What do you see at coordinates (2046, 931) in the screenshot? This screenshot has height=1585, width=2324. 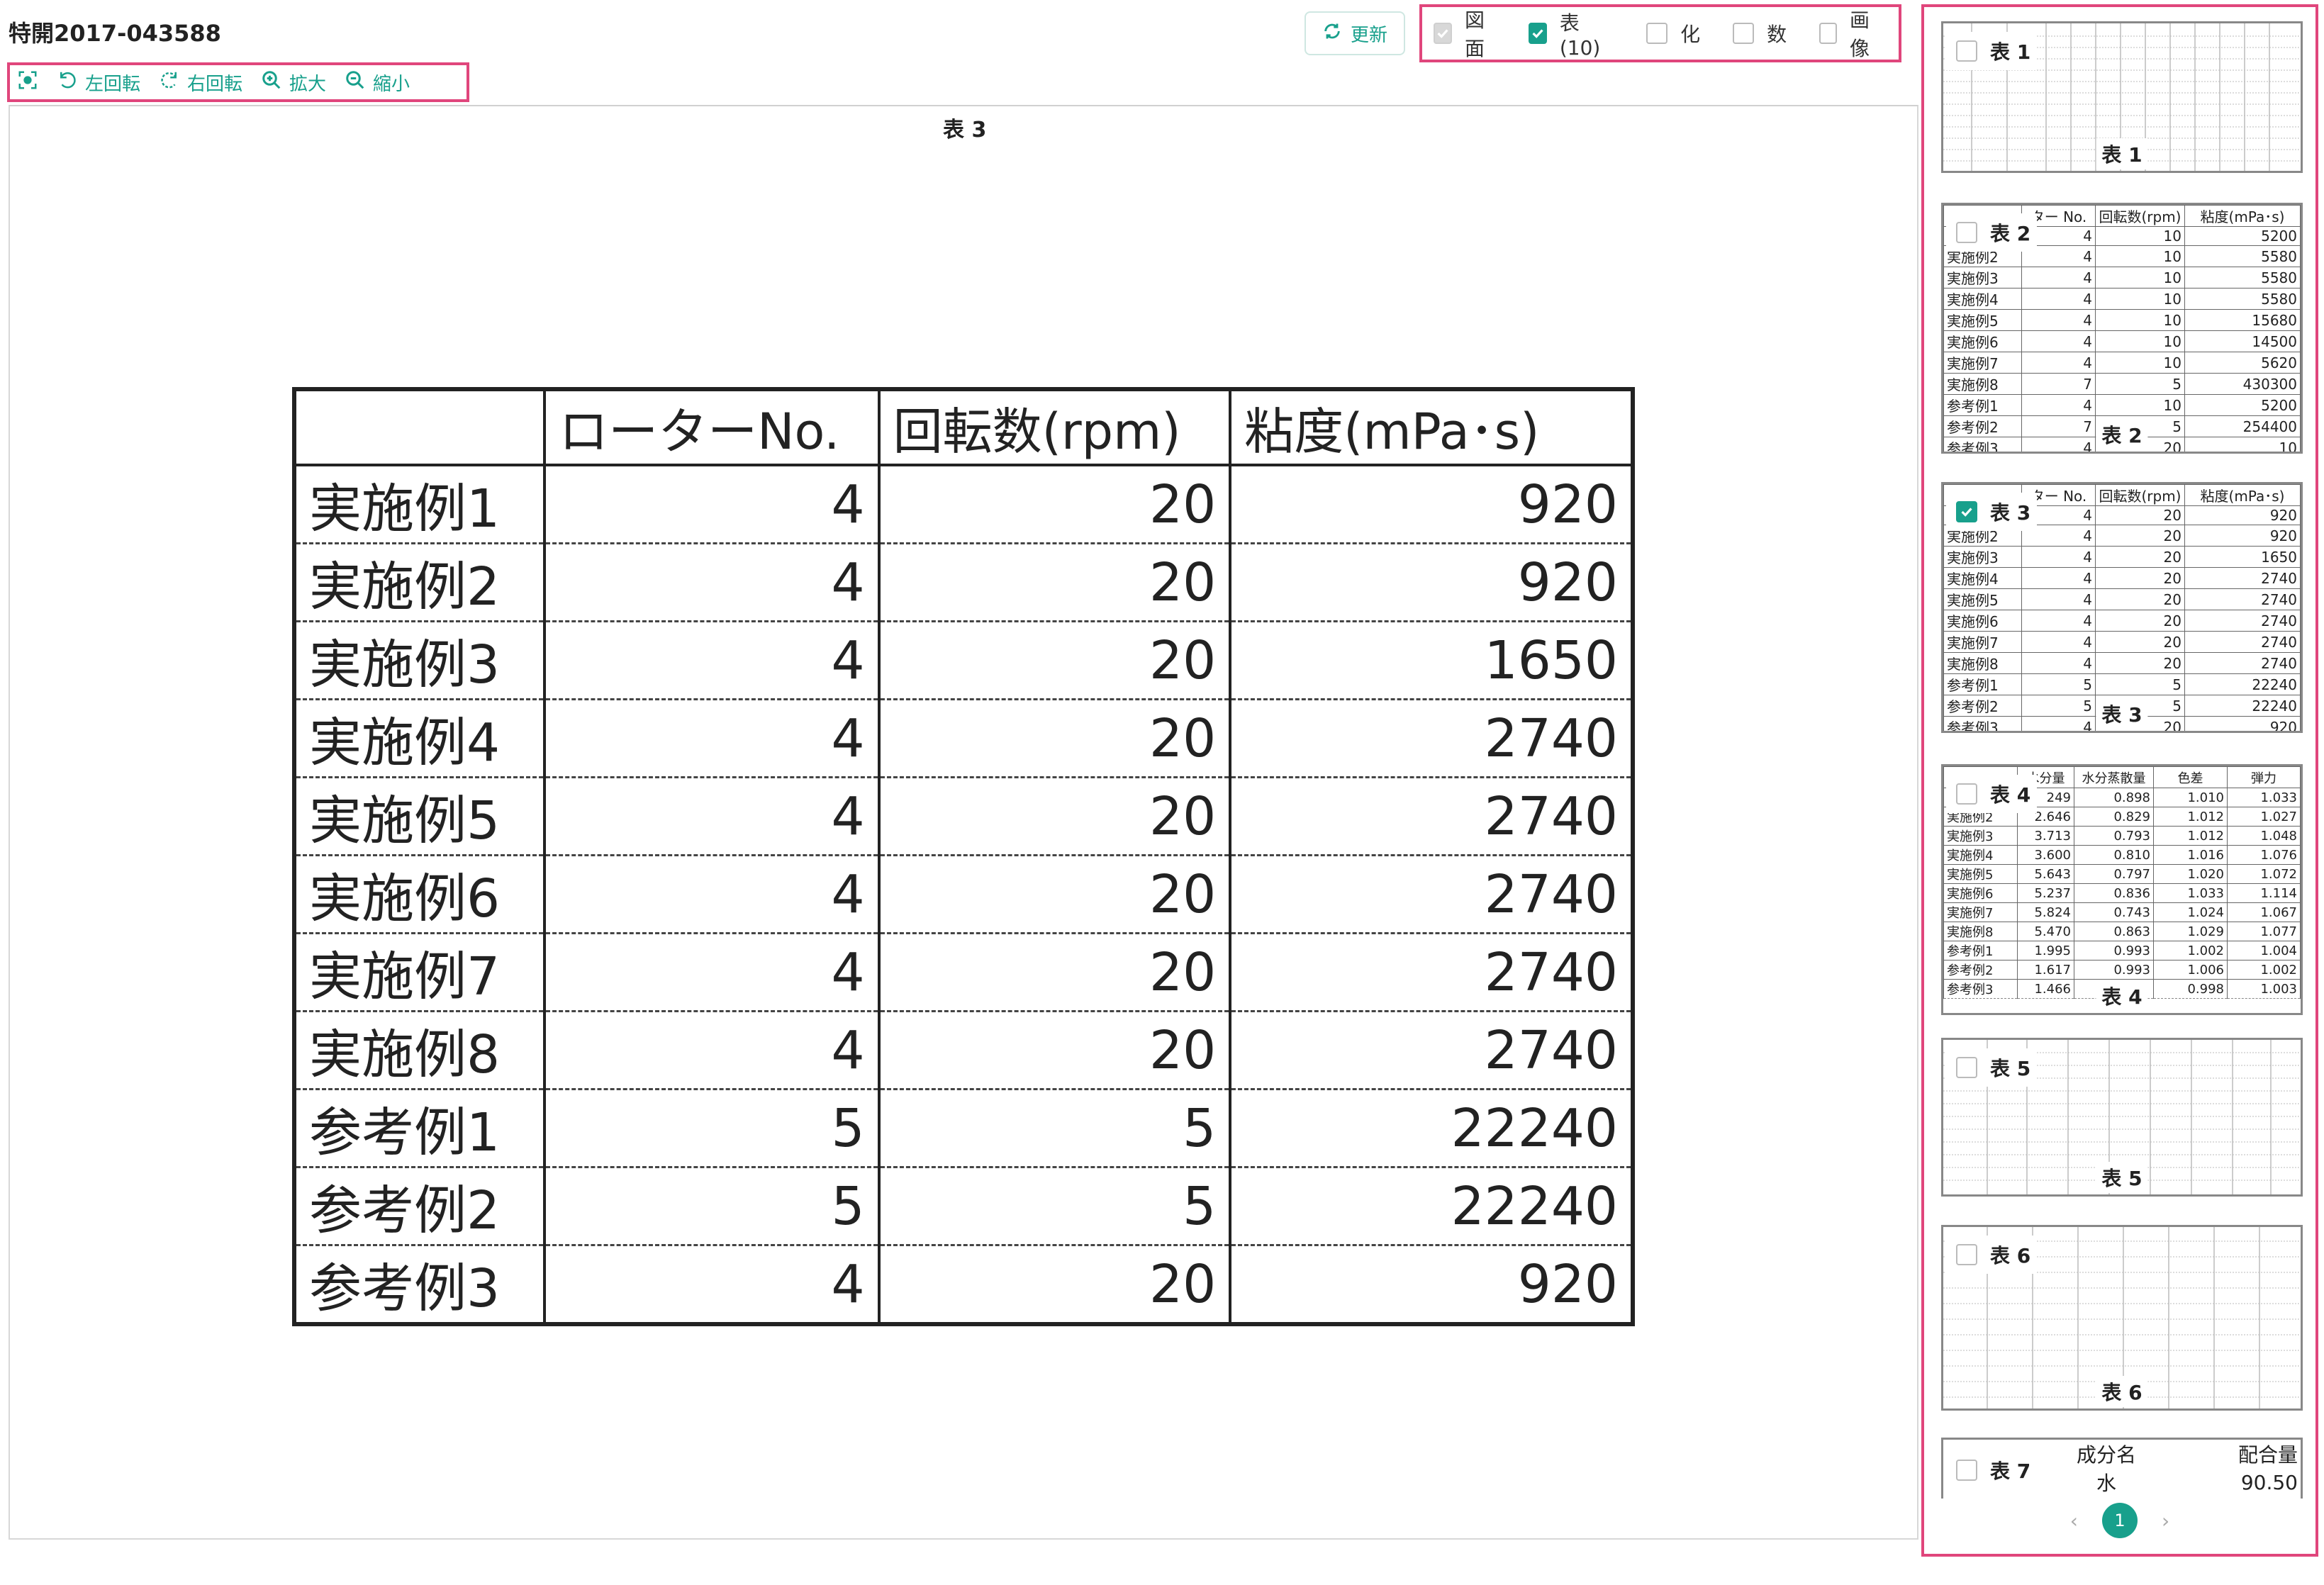 I see `preview-cell: 5.470` at bounding box center [2046, 931].